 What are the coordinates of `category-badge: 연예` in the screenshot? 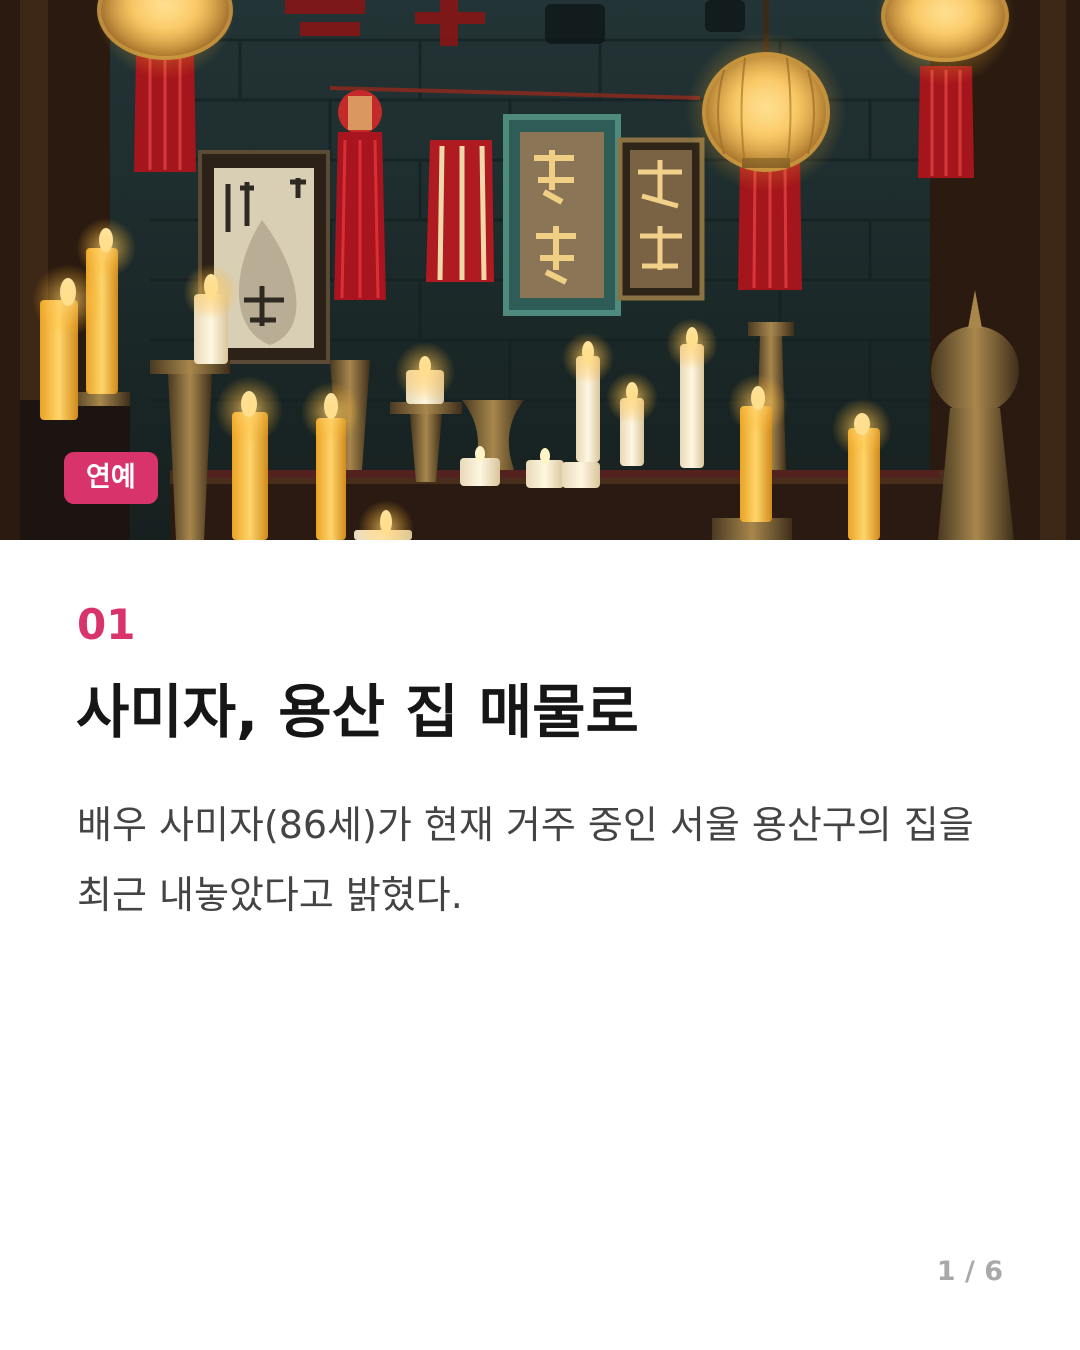 It's located at (111, 478).